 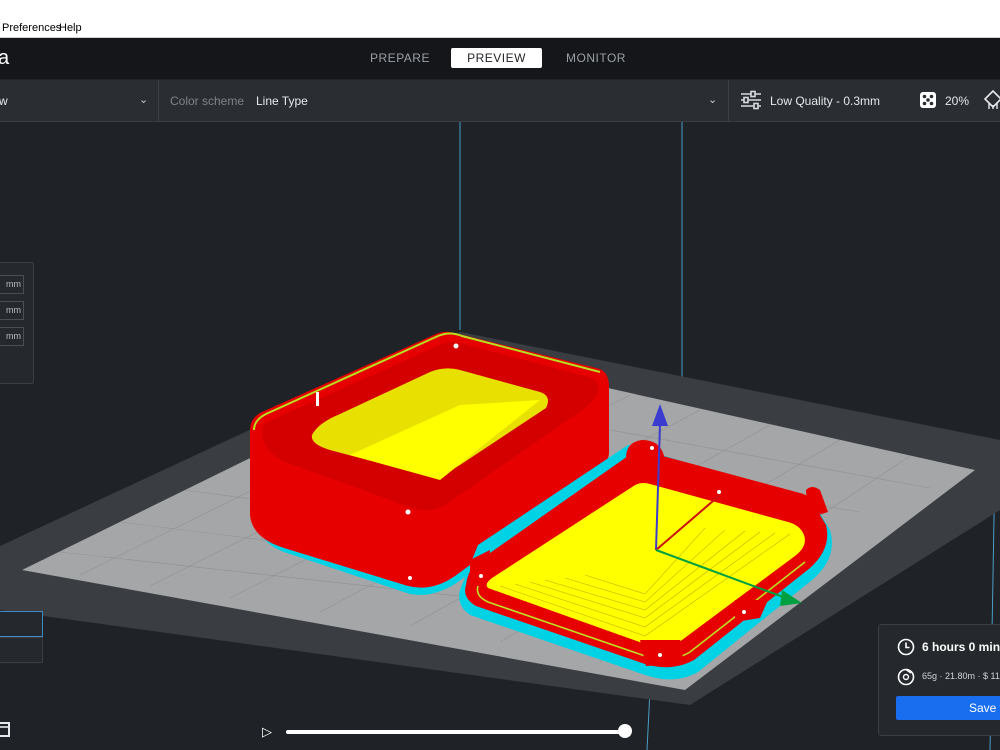 What do you see at coordinates (957, 101) in the screenshot?
I see `infill-value: 20%` at bounding box center [957, 101].